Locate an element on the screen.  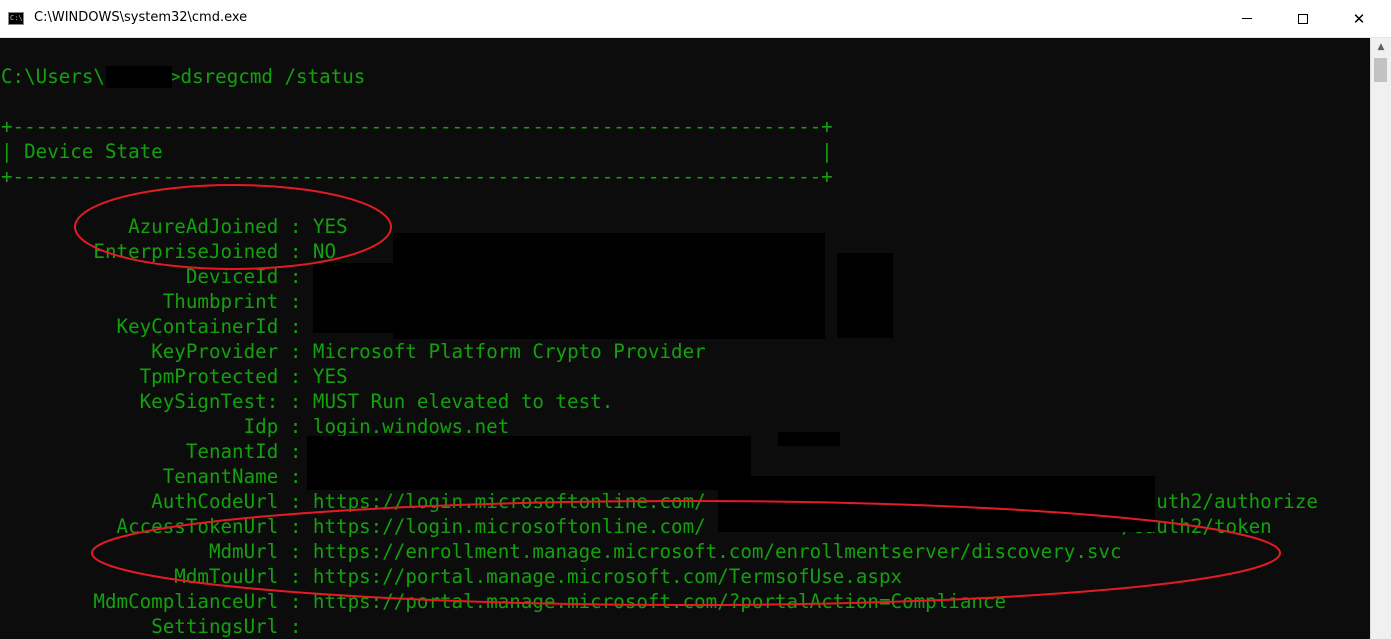
redaction-small is located at coordinates (809, 439).